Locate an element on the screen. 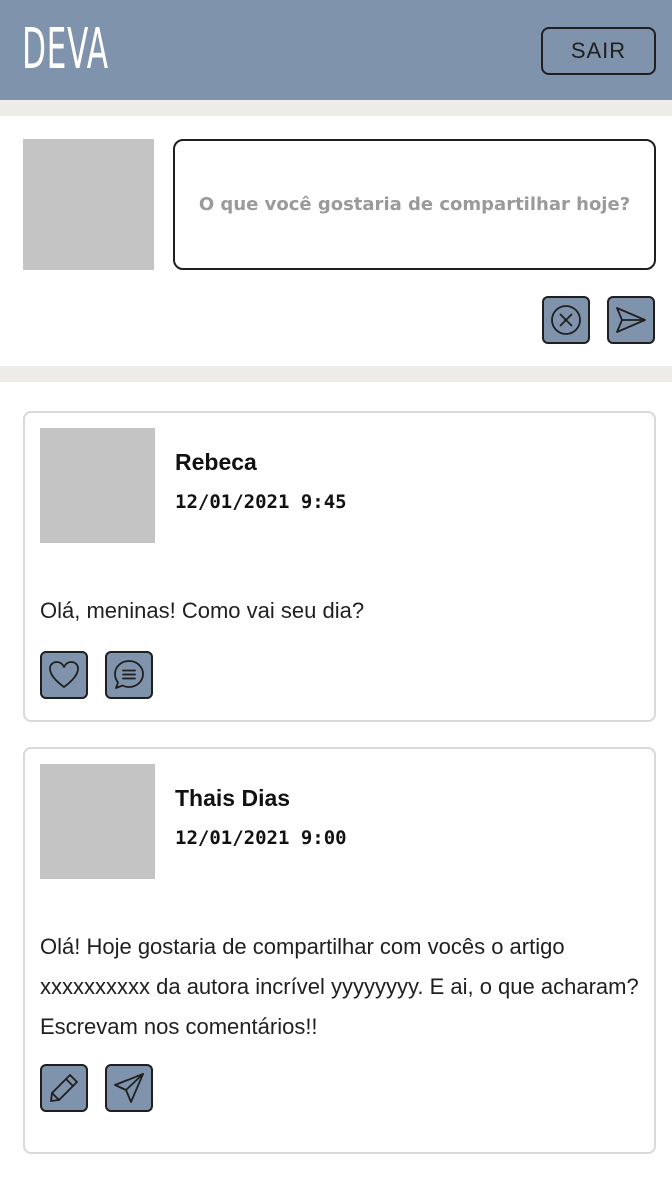 The width and height of the screenshot is (672, 1200). edit-post-button is located at coordinates (64, 1088).